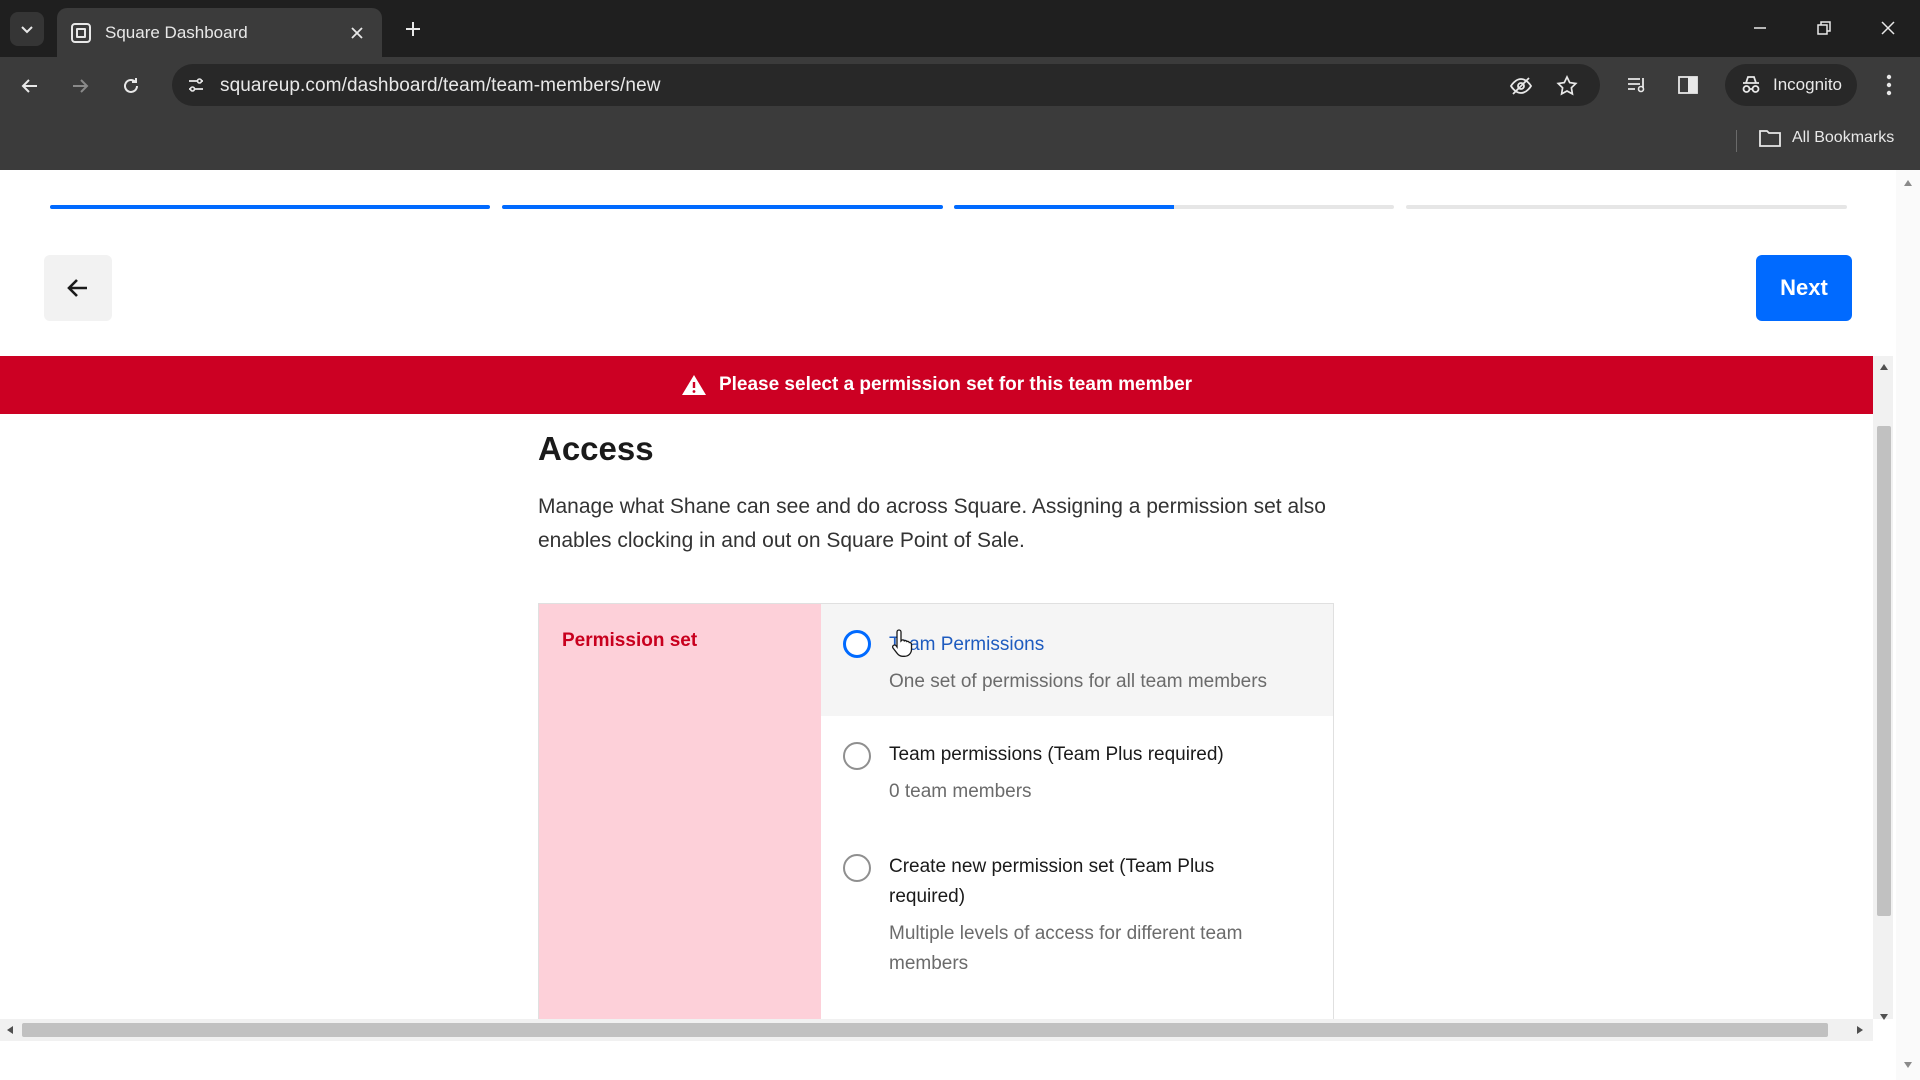 The height and width of the screenshot is (1080, 1920). Describe the element at coordinates (857, 868) in the screenshot. I see `radio-create-new` at that location.